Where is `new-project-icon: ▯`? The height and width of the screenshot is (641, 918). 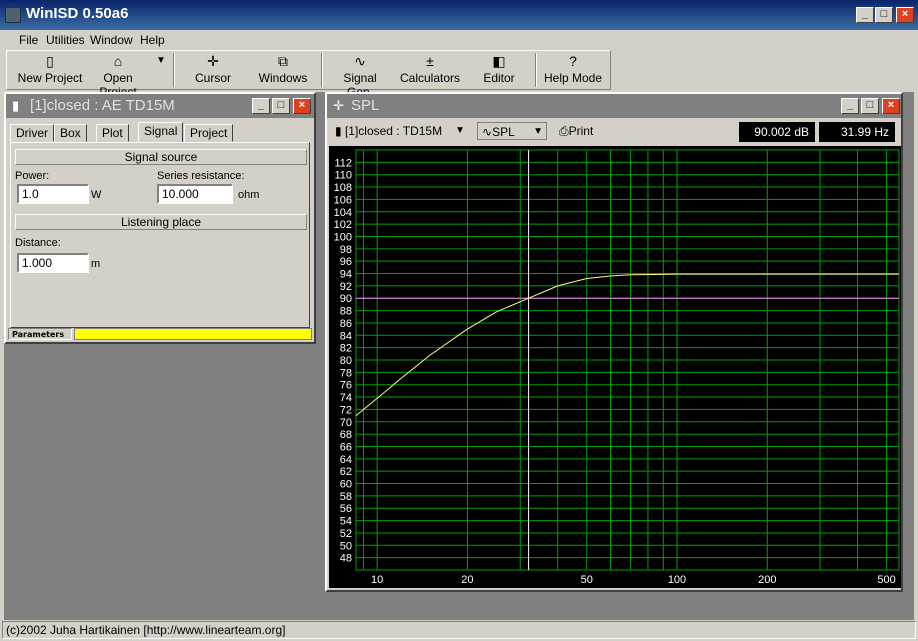
new-project-icon: ▯ is located at coordinates (50, 61).